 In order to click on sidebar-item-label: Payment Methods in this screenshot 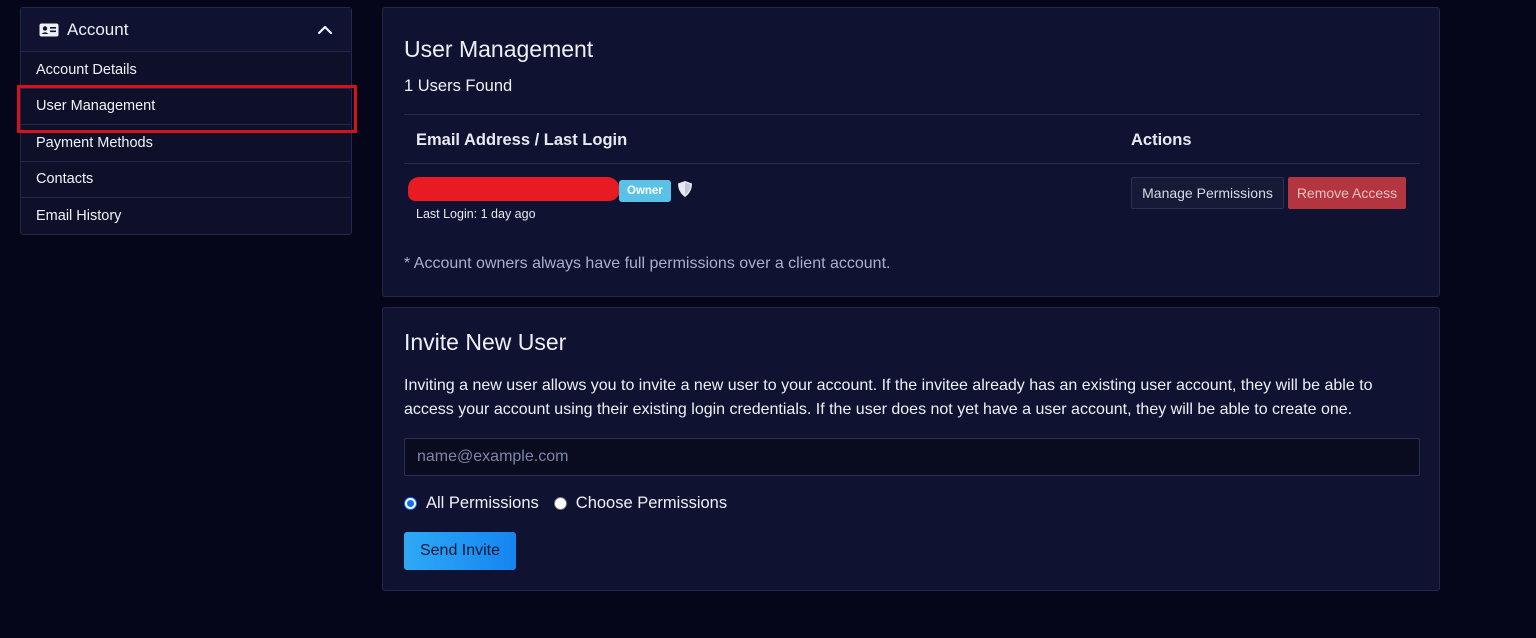, I will do `click(94, 142)`.